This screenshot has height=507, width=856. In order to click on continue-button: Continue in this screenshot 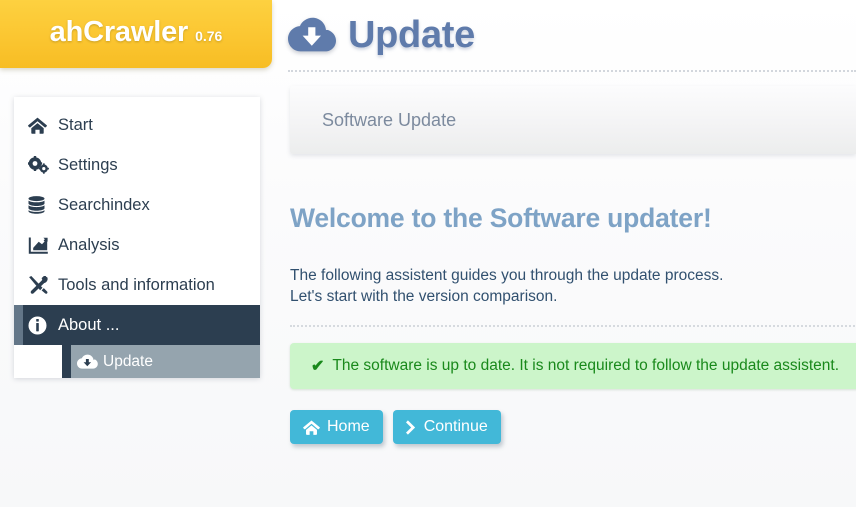, I will do `click(446, 427)`.